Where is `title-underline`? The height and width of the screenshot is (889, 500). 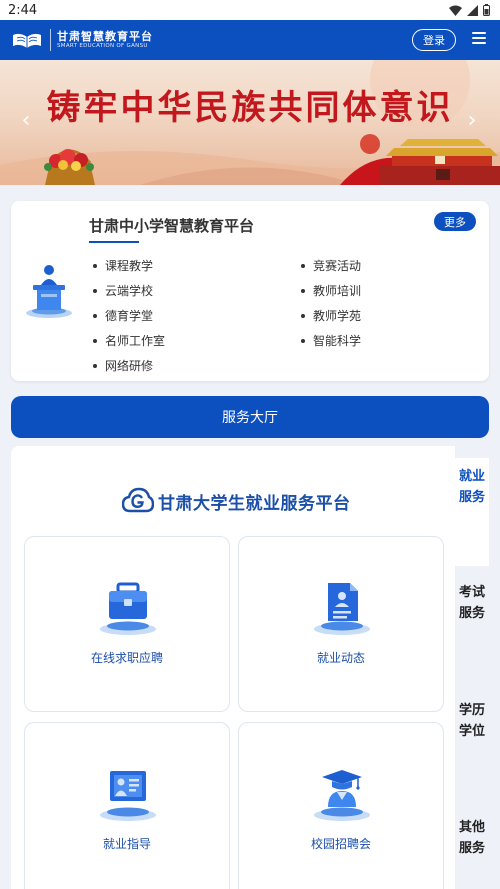
title-underline is located at coordinates (114, 242).